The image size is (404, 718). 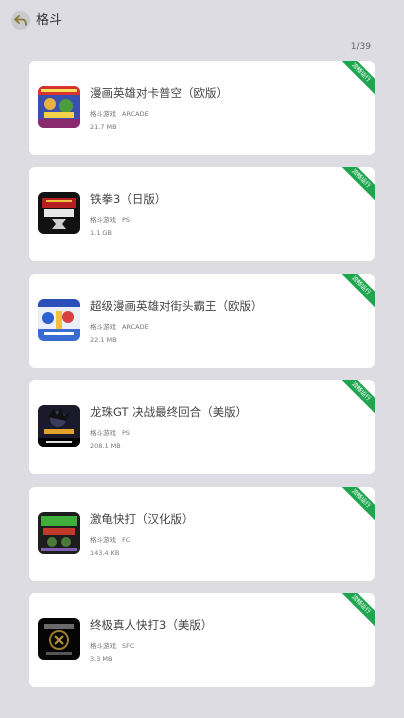 What do you see at coordinates (202, 21) in the screenshot?
I see `header-bar: 格斗` at bounding box center [202, 21].